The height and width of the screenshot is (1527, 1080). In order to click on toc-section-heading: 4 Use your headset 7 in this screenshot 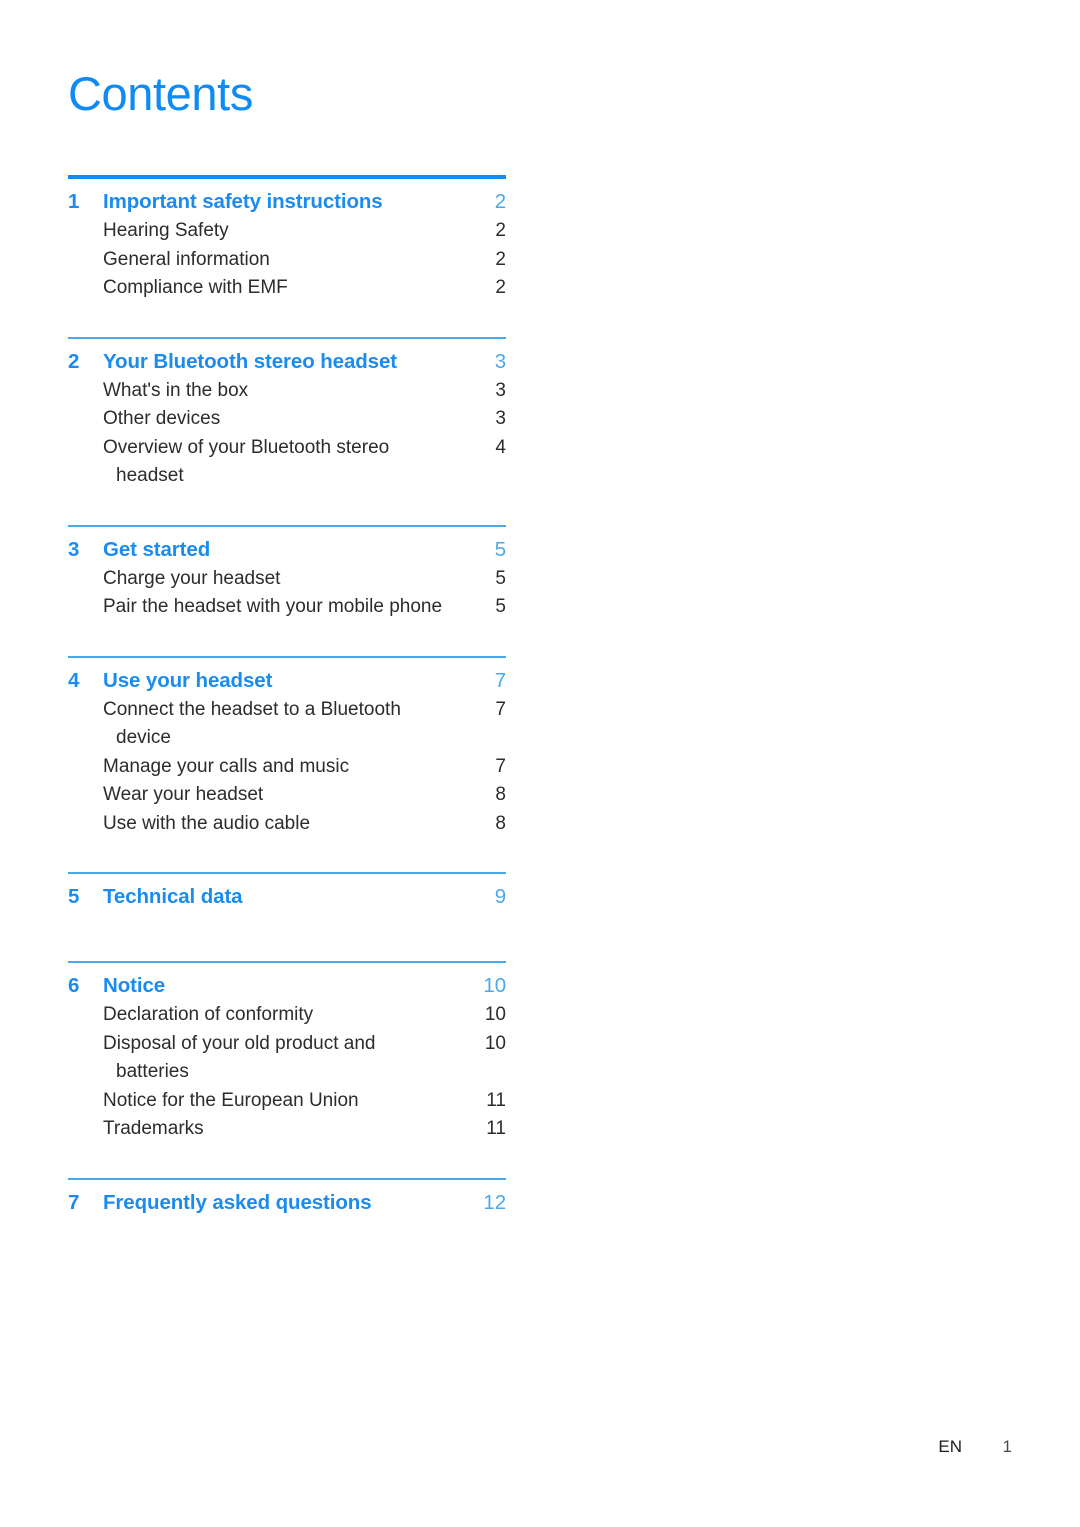, I will do `click(287, 675)`.